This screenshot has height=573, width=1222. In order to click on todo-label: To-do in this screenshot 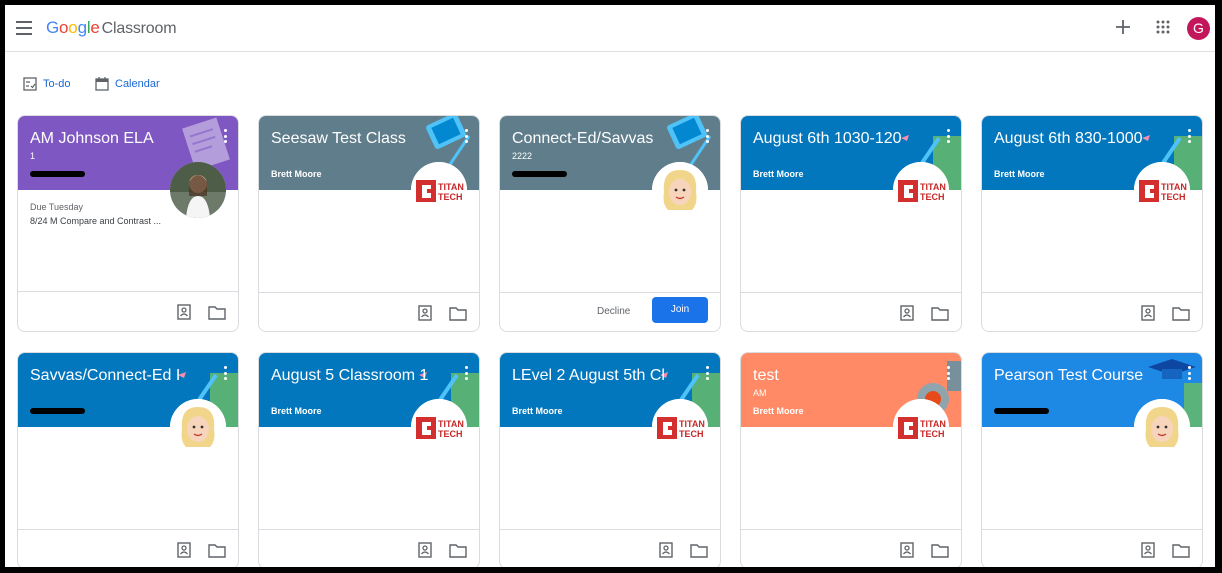, I will do `click(57, 84)`.